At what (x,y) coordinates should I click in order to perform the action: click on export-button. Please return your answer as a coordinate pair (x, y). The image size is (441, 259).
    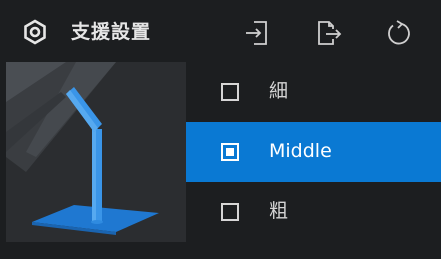
    Looking at the image, I should click on (328, 33).